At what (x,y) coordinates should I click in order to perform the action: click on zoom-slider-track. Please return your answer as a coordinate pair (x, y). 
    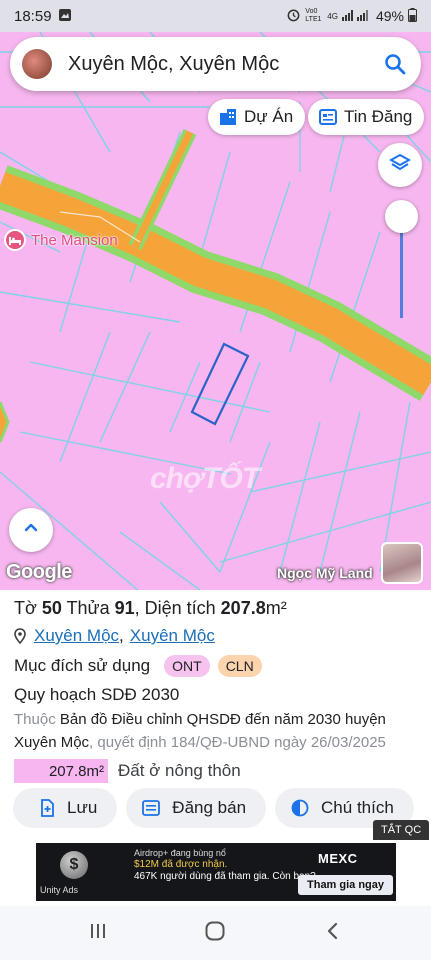
    Looking at the image, I should click on (401, 268).